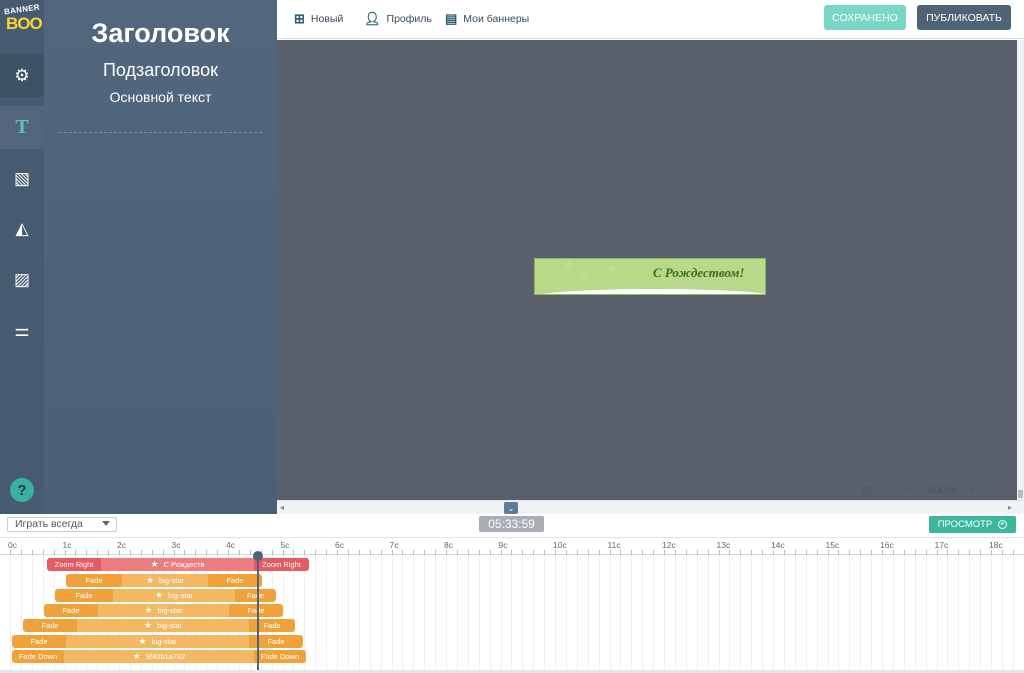 Image resolution: width=1024 pixels, height=673 pixels. What do you see at coordinates (964, 17) in the screenshot?
I see `publish-button: ПУБЛИКОВАТЬ` at bounding box center [964, 17].